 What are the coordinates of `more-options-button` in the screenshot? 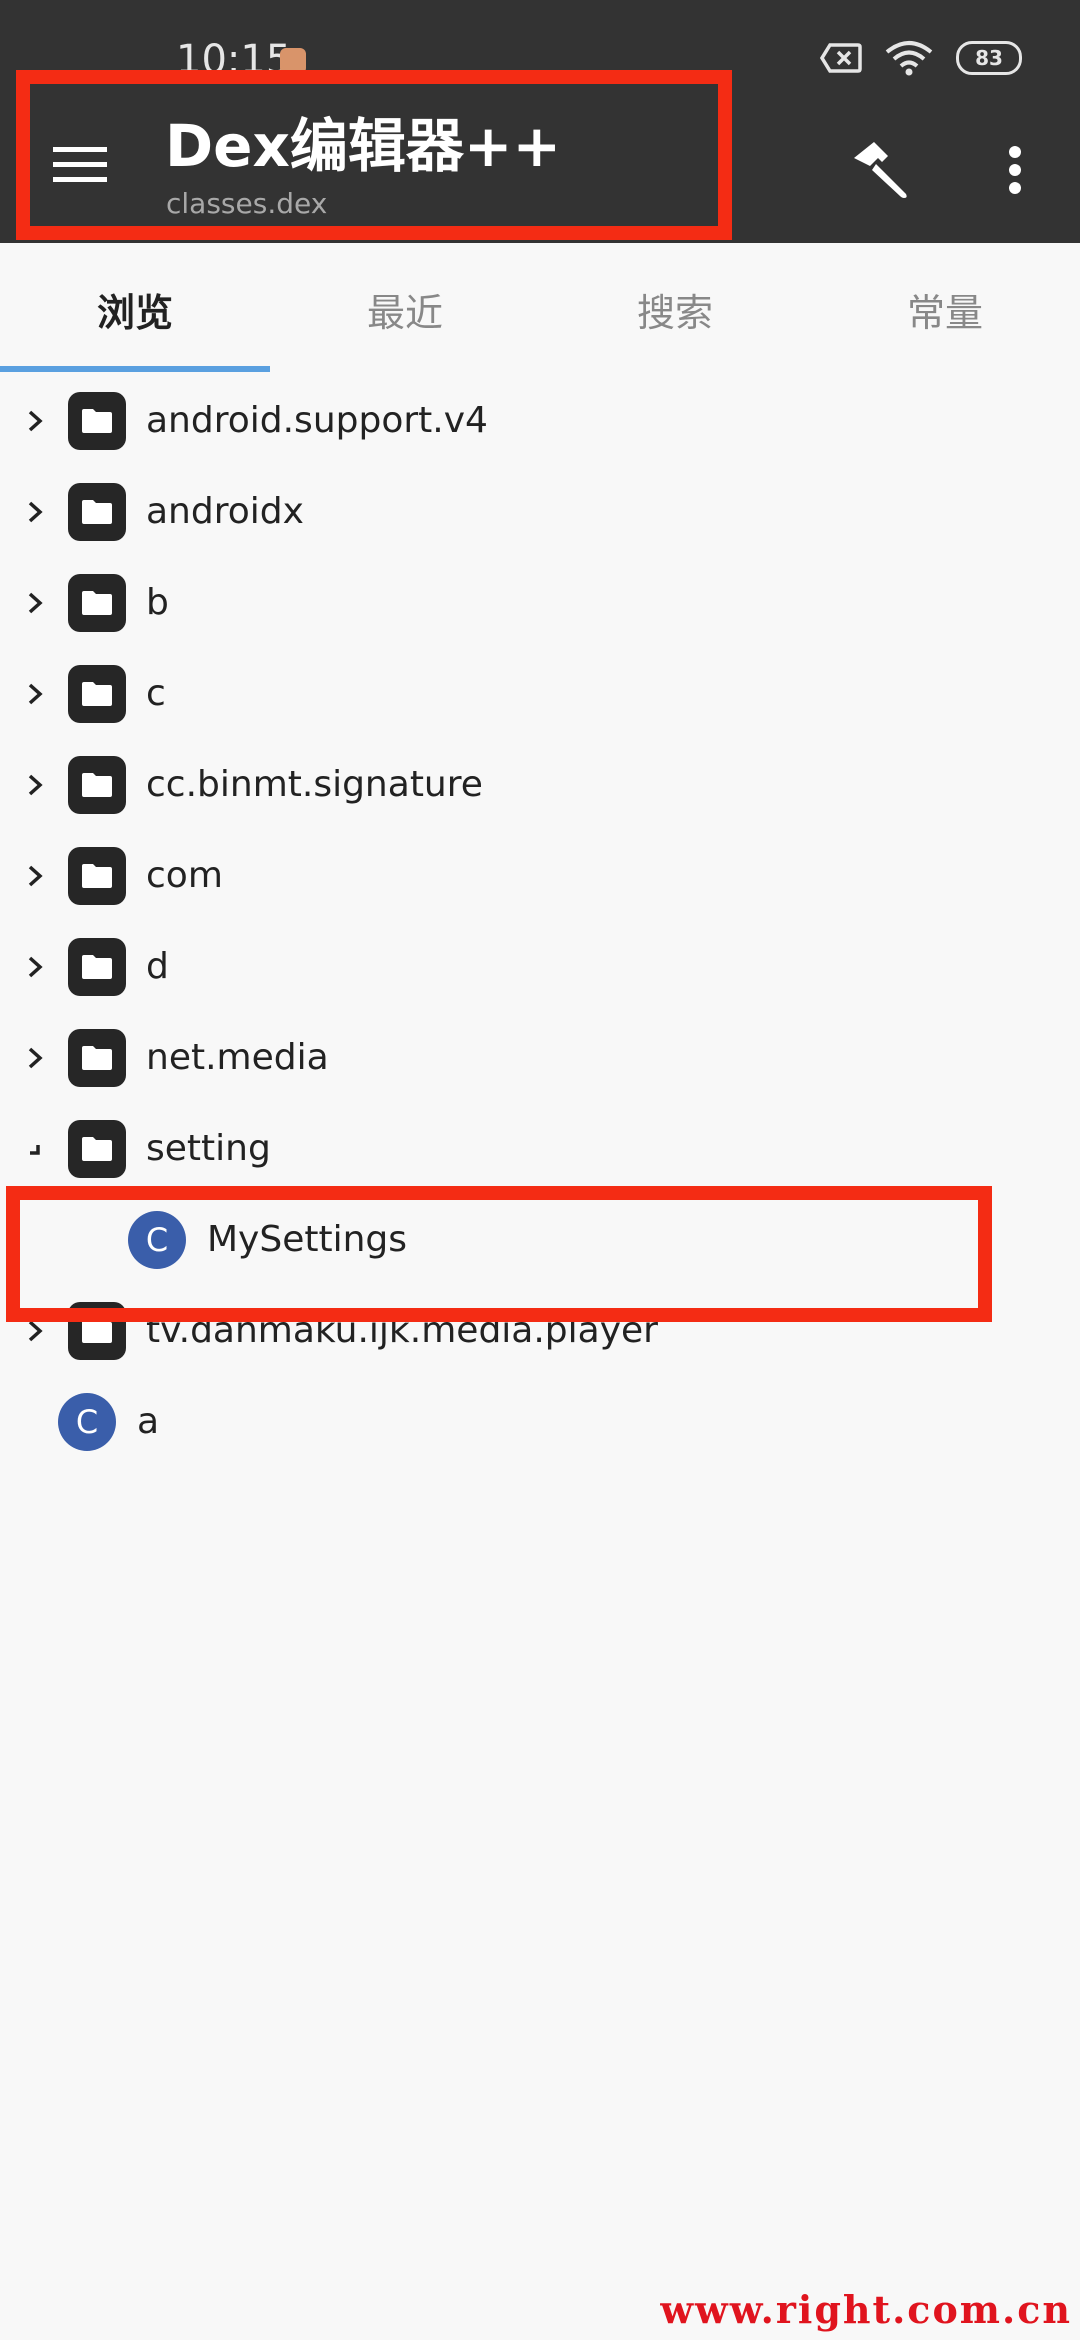 It's located at (1015, 170).